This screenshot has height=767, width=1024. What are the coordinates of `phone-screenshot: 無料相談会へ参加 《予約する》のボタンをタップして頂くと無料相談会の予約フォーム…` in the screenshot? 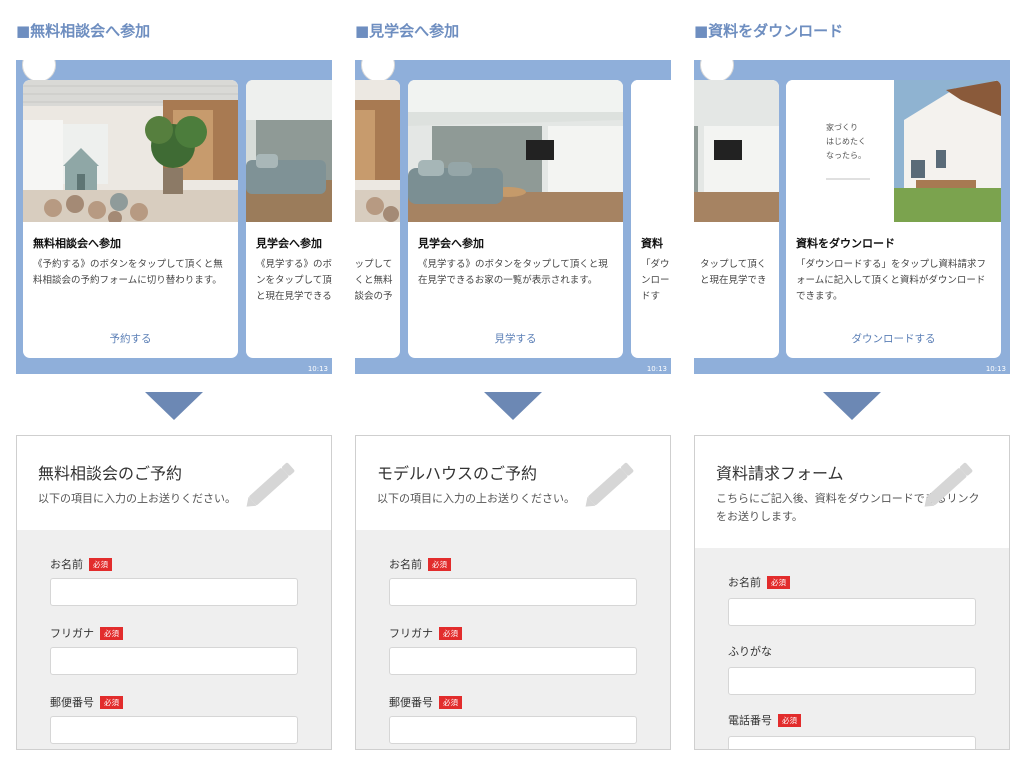 It's located at (174, 217).